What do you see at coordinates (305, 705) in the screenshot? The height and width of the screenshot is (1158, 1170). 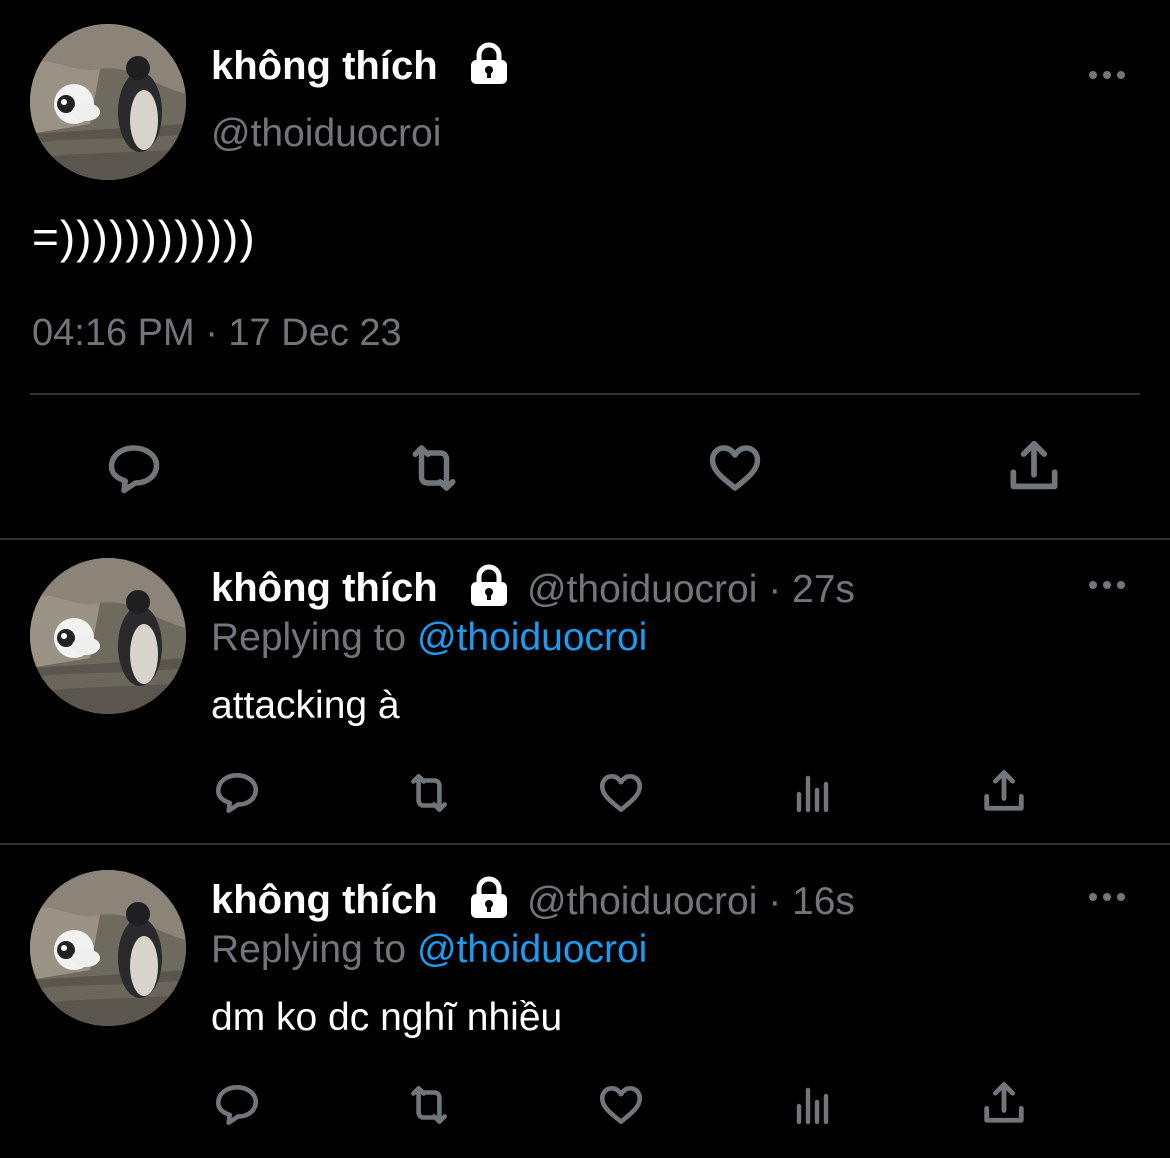 I see `tweet-text: attacking à` at bounding box center [305, 705].